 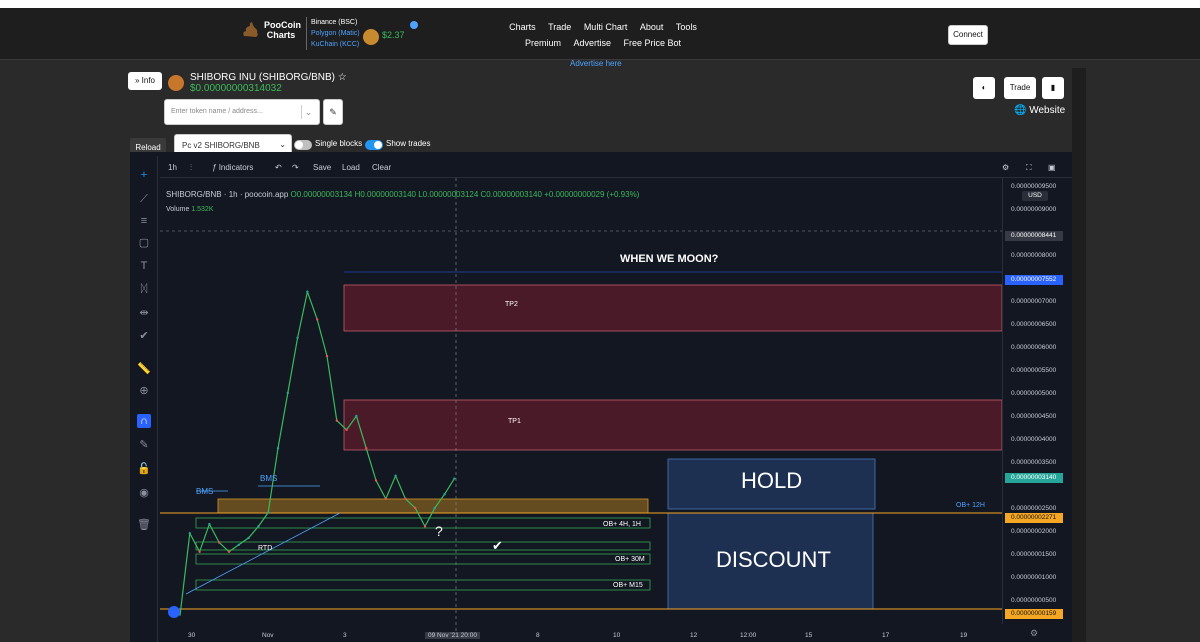 I want to click on ob-30m-box, so click(x=423, y=559).